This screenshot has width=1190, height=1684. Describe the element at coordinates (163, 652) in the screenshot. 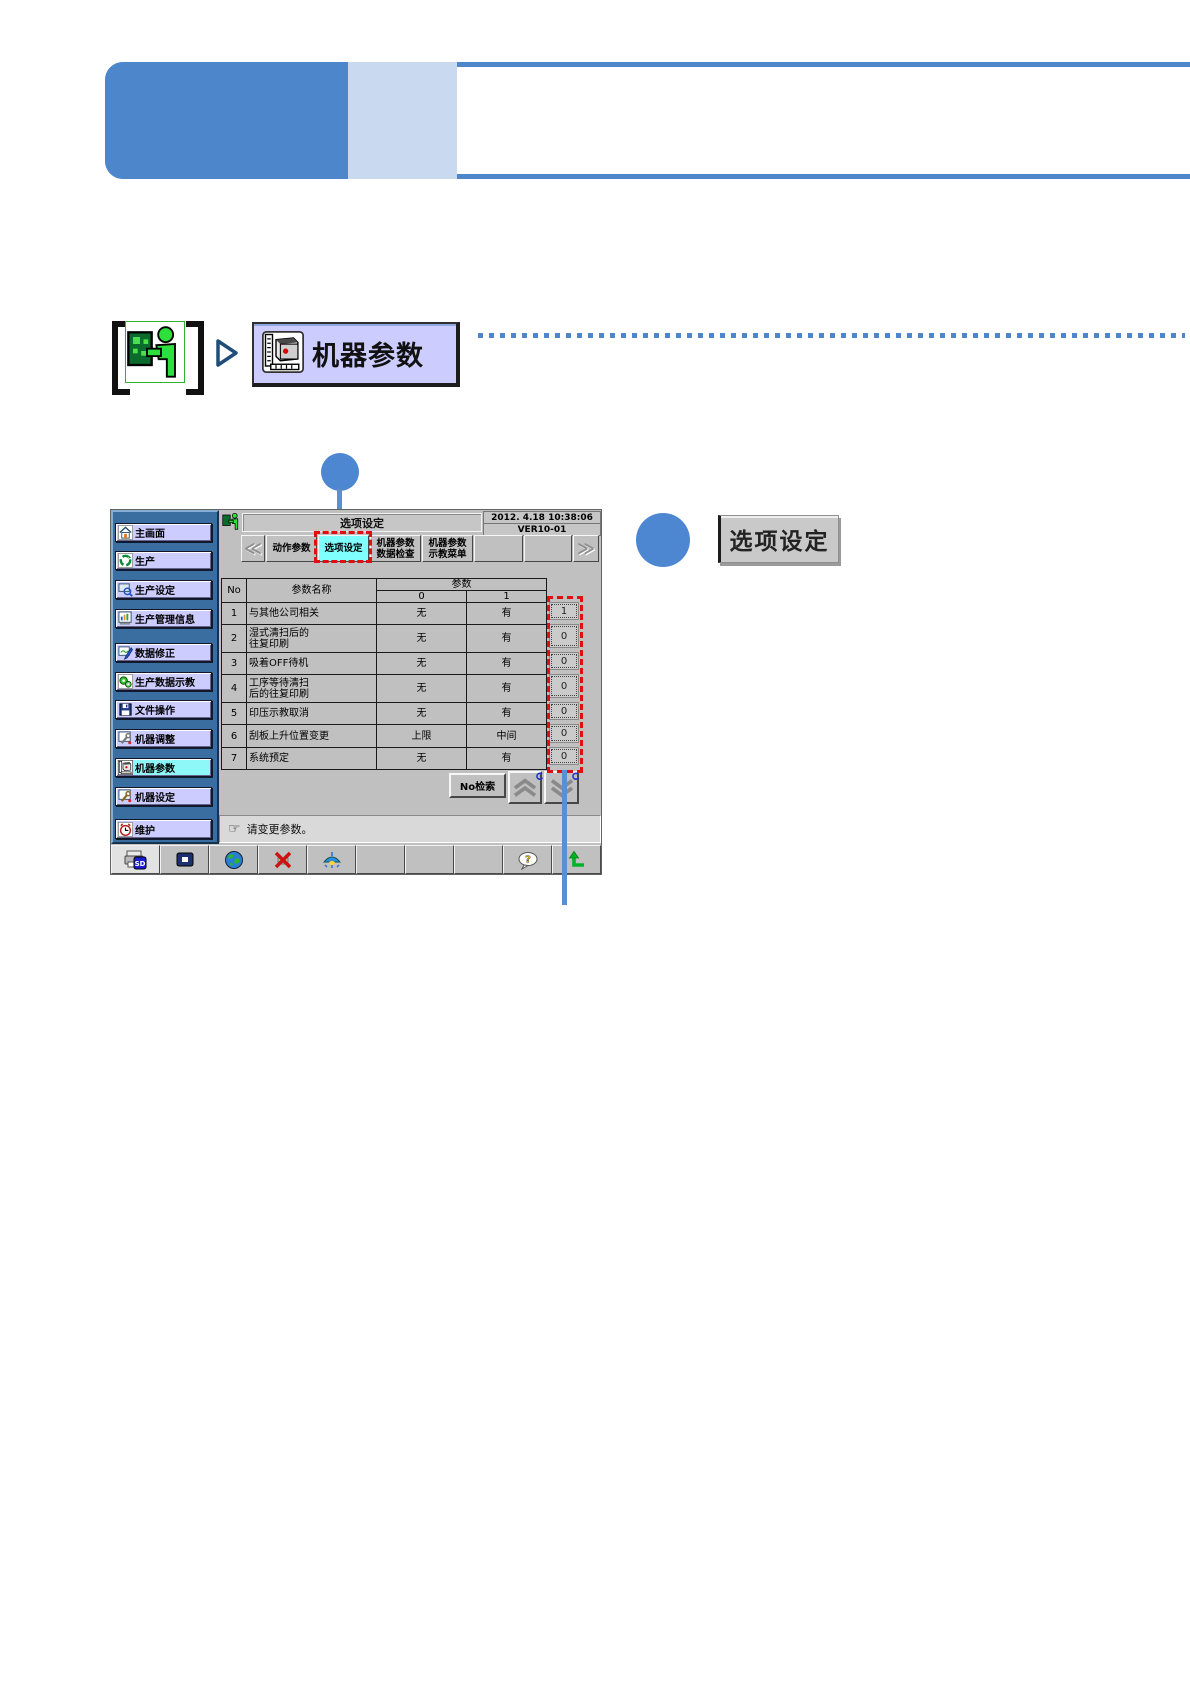

I see `sidebar-item-data-correction: 数据修正` at that location.